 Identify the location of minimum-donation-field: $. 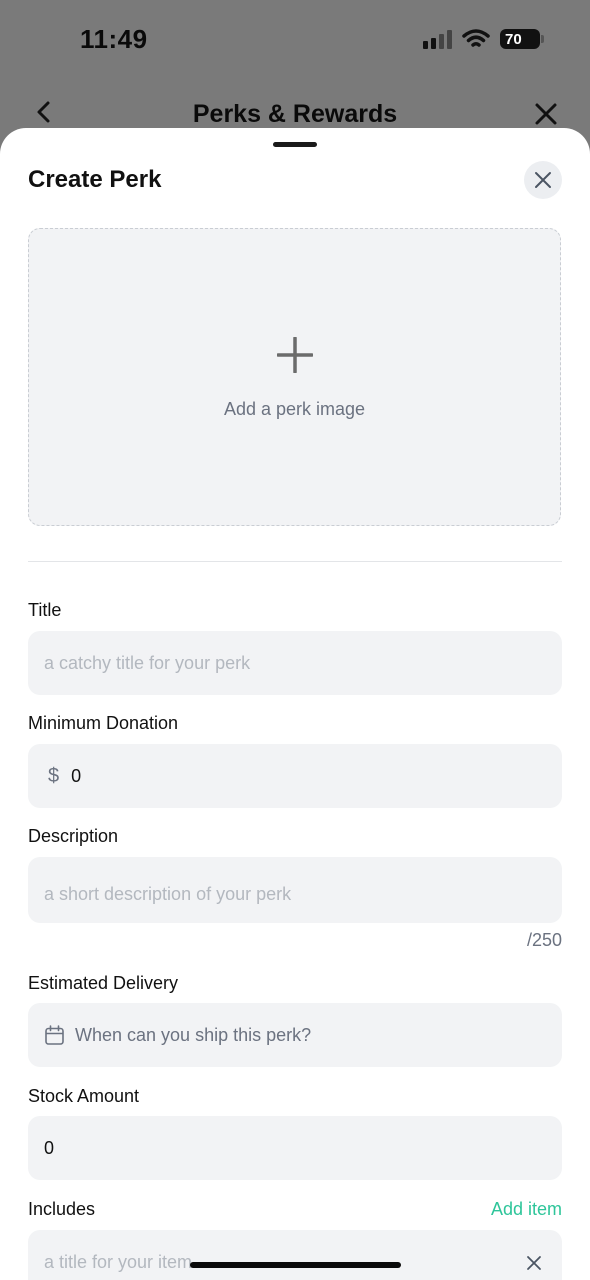
(295, 776).